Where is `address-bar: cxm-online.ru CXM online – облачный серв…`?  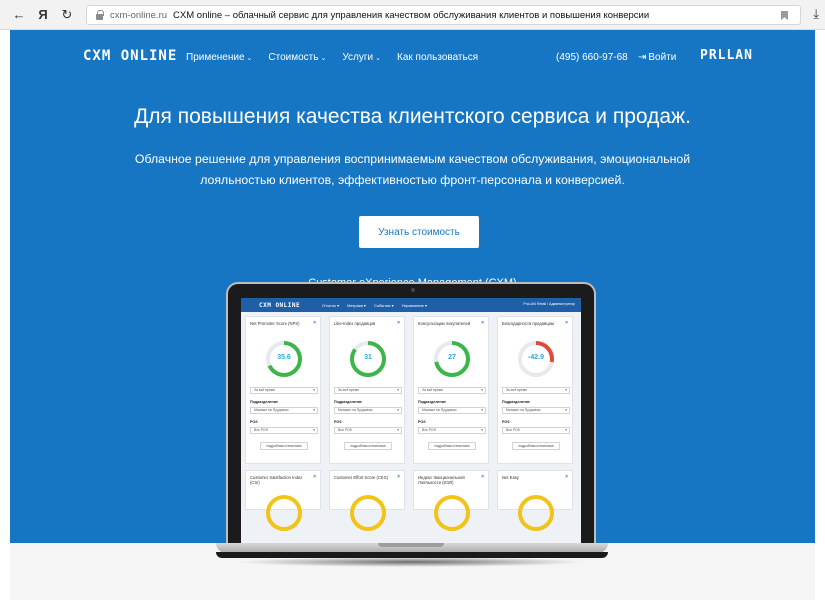 address-bar: cxm-online.ru CXM online – облачный серв… is located at coordinates (443, 15).